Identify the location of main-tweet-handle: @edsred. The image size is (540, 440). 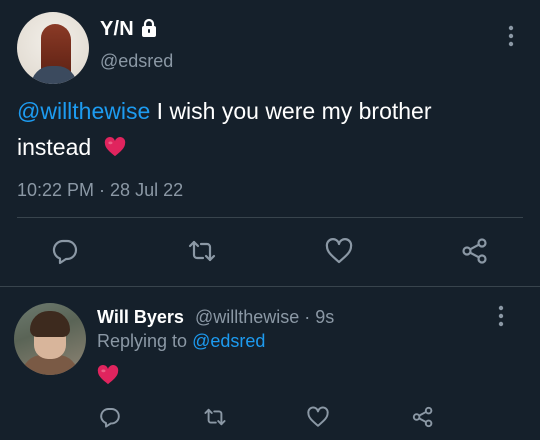
(136, 61).